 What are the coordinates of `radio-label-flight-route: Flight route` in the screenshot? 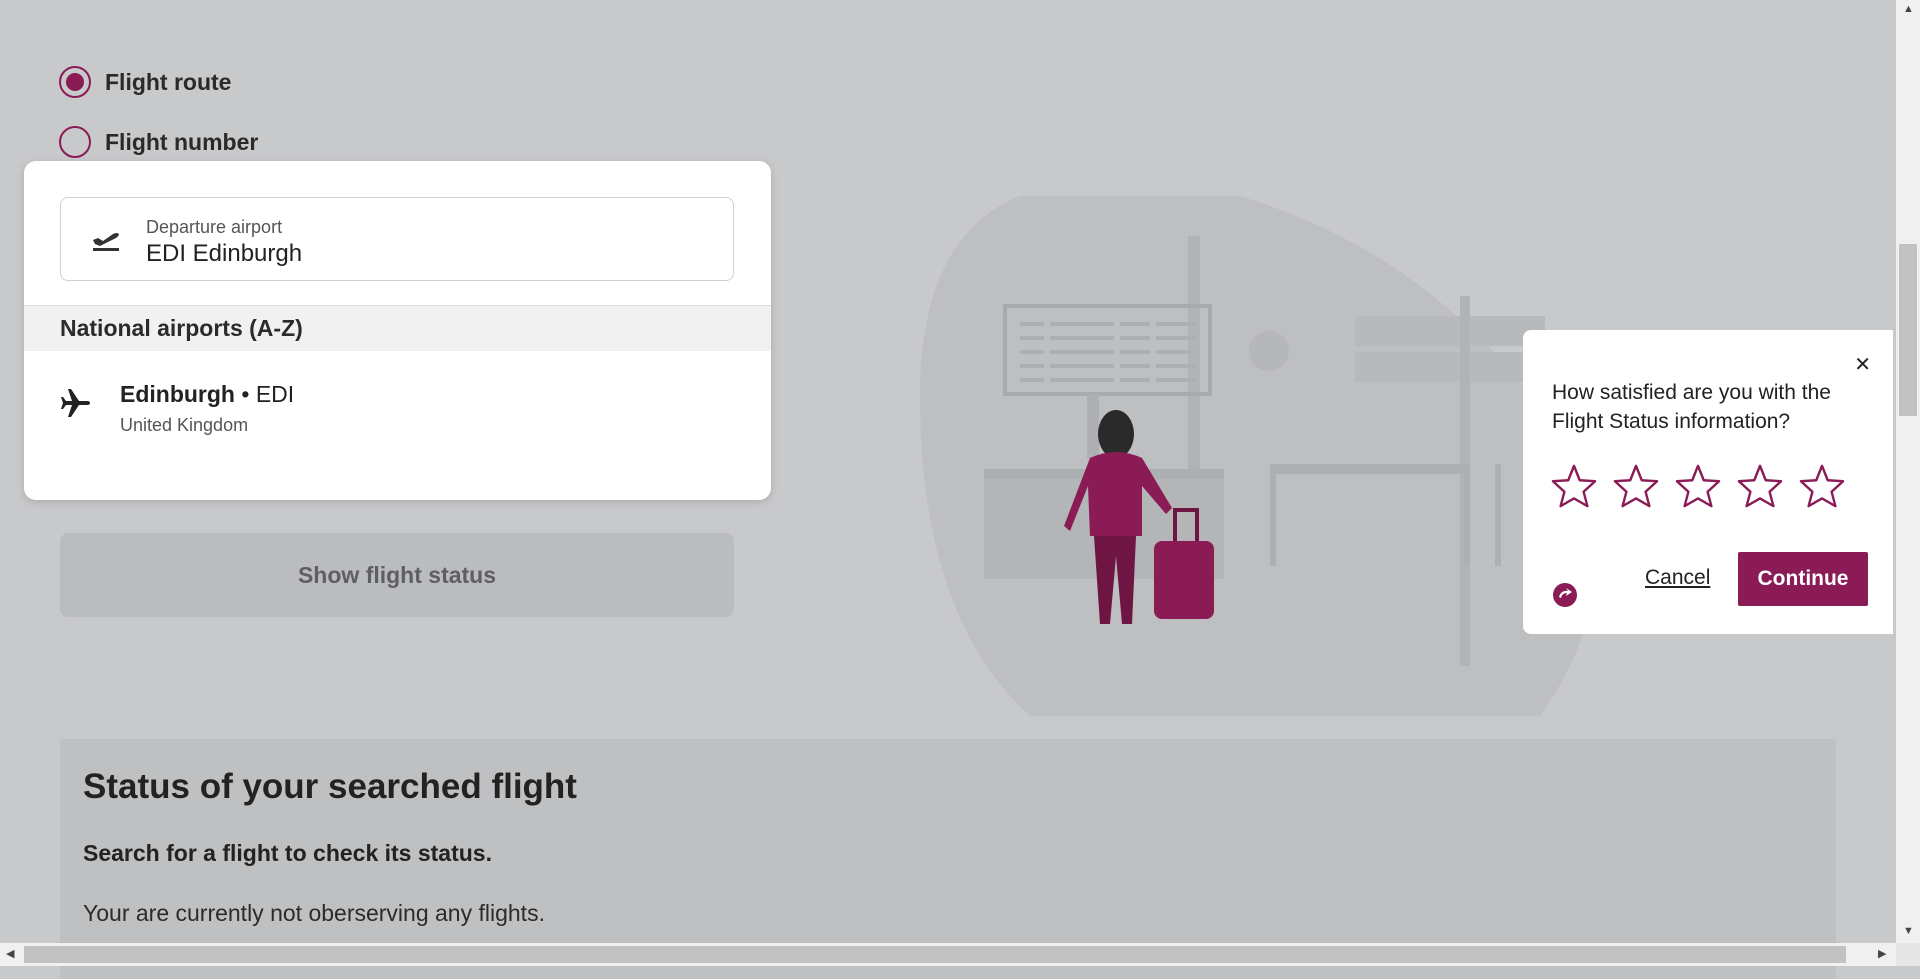 It's located at (168, 81).